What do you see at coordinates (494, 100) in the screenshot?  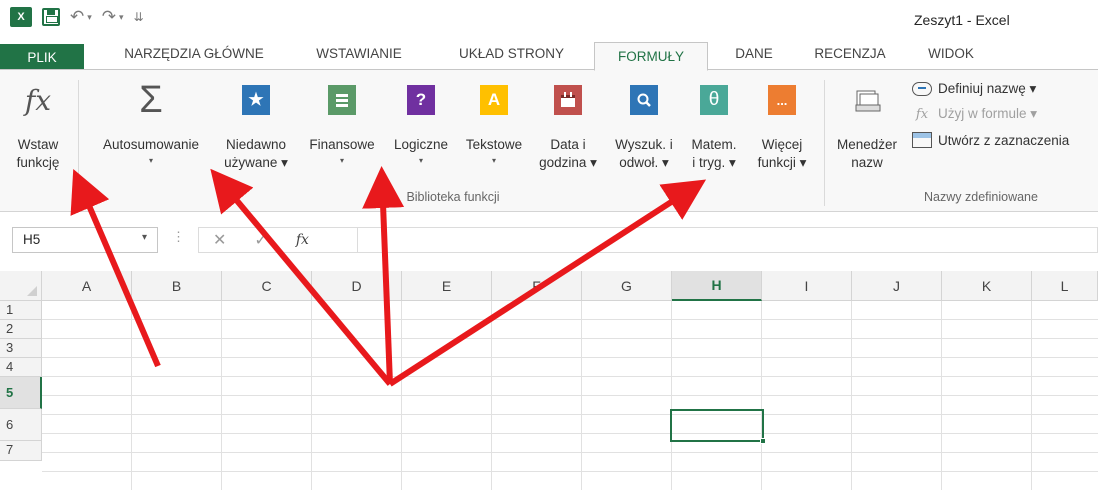 I see `letter-a-icon: A` at bounding box center [494, 100].